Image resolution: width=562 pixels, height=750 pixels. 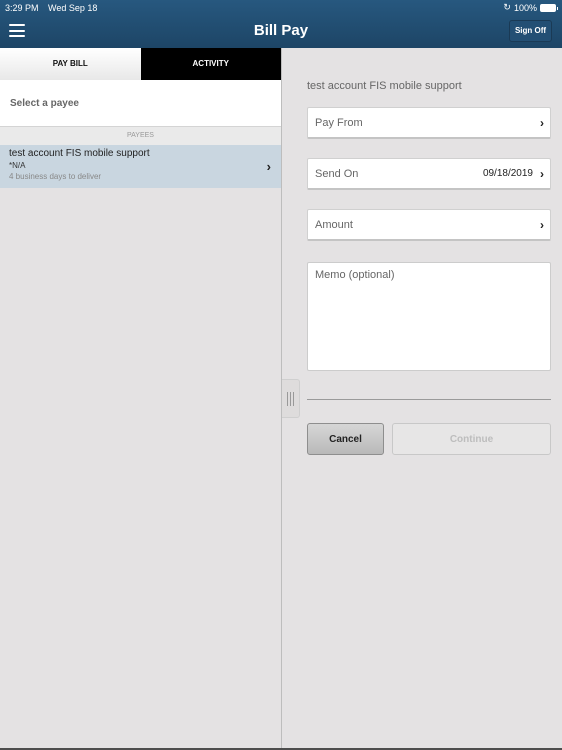 What do you see at coordinates (507, 173) in the screenshot?
I see `send-on-date: 09/18/2019` at bounding box center [507, 173].